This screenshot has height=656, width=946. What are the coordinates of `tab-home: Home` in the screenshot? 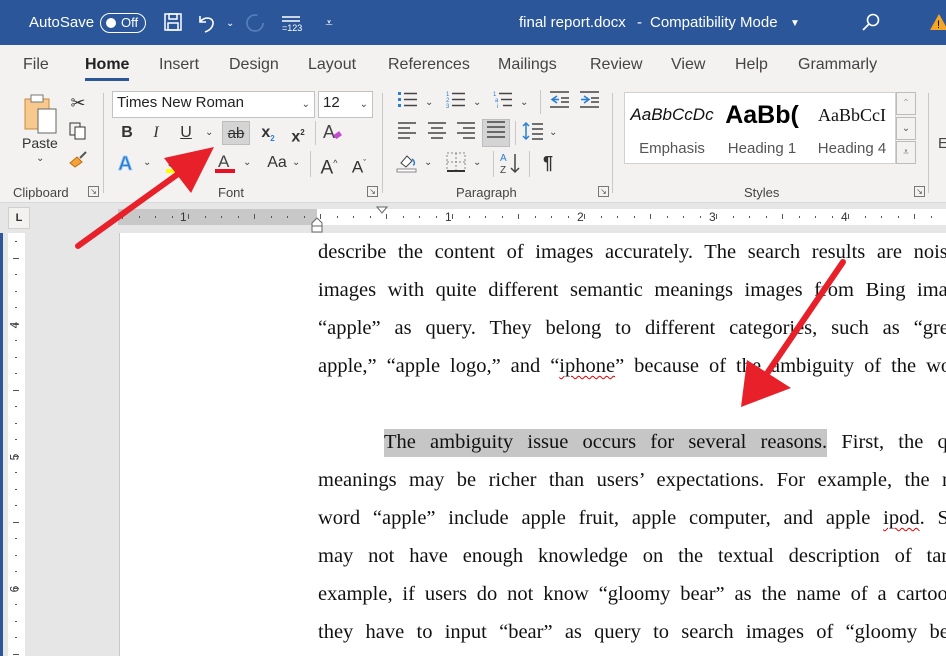 It's located at (107, 68).